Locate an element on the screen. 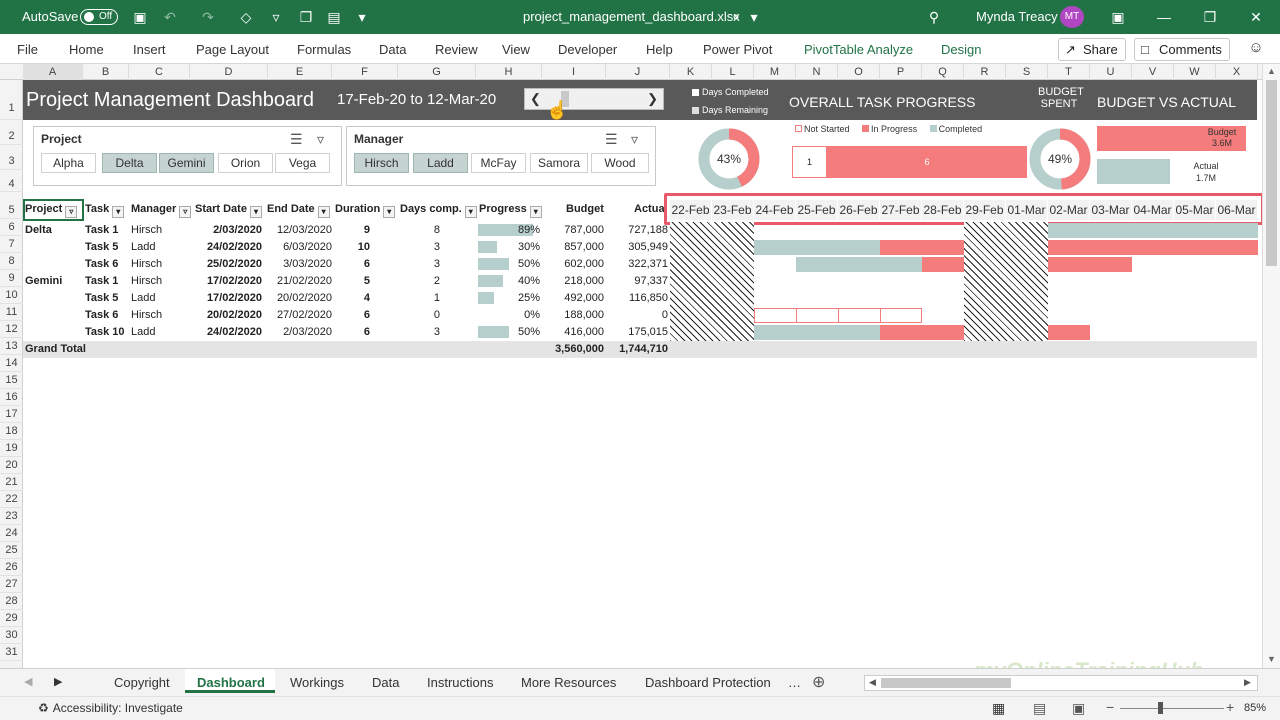 This screenshot has height=720, width=1280. row-header: 5 is located at coordinates (11, 205).